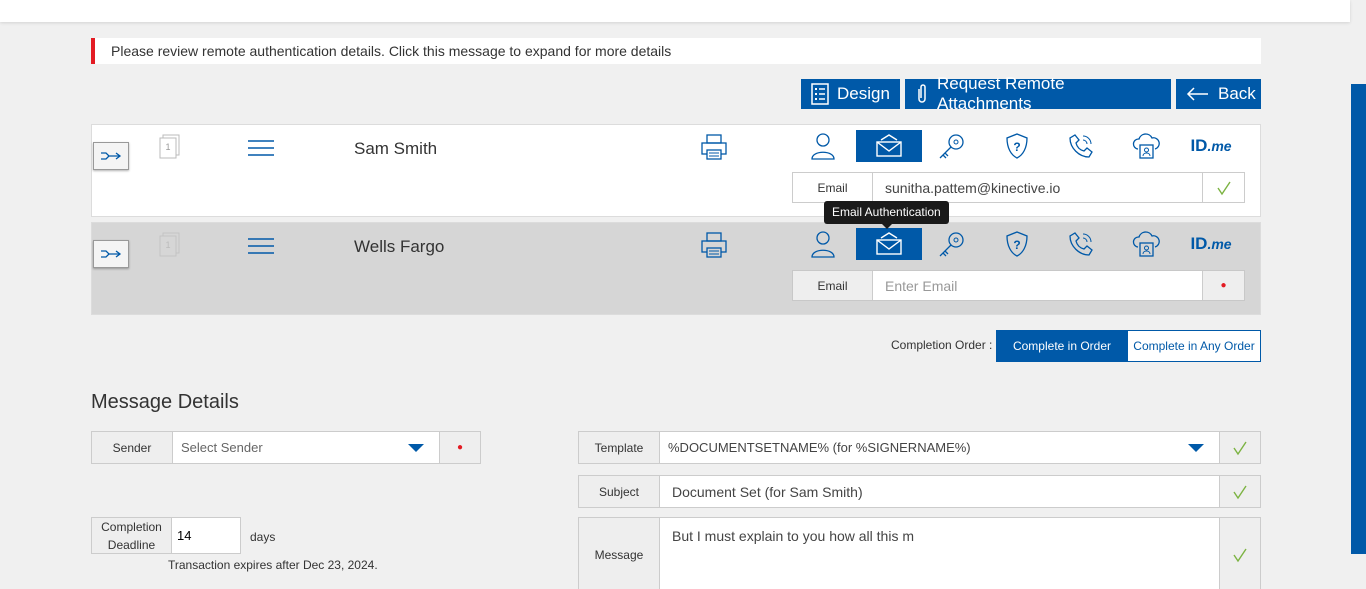  What do you see at coordinates (675, 11) in the screenshot?
I see `top-header-bar` at bounding box center [675, 11].